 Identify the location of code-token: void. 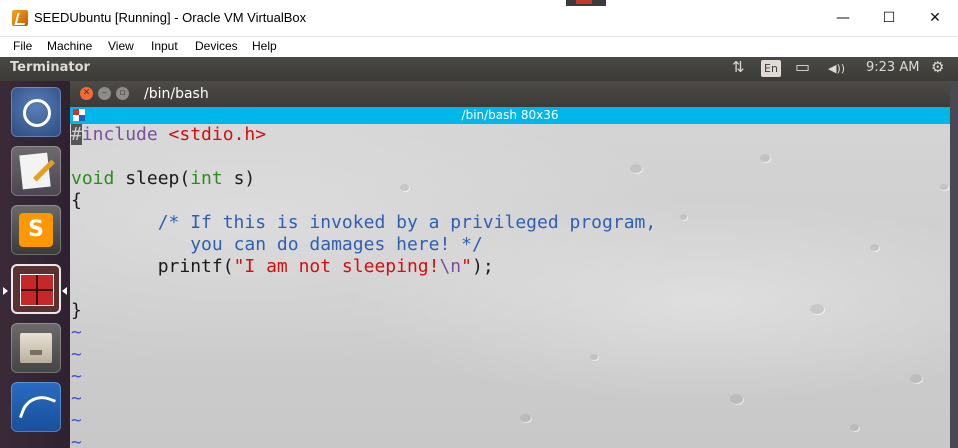
(93, 178).